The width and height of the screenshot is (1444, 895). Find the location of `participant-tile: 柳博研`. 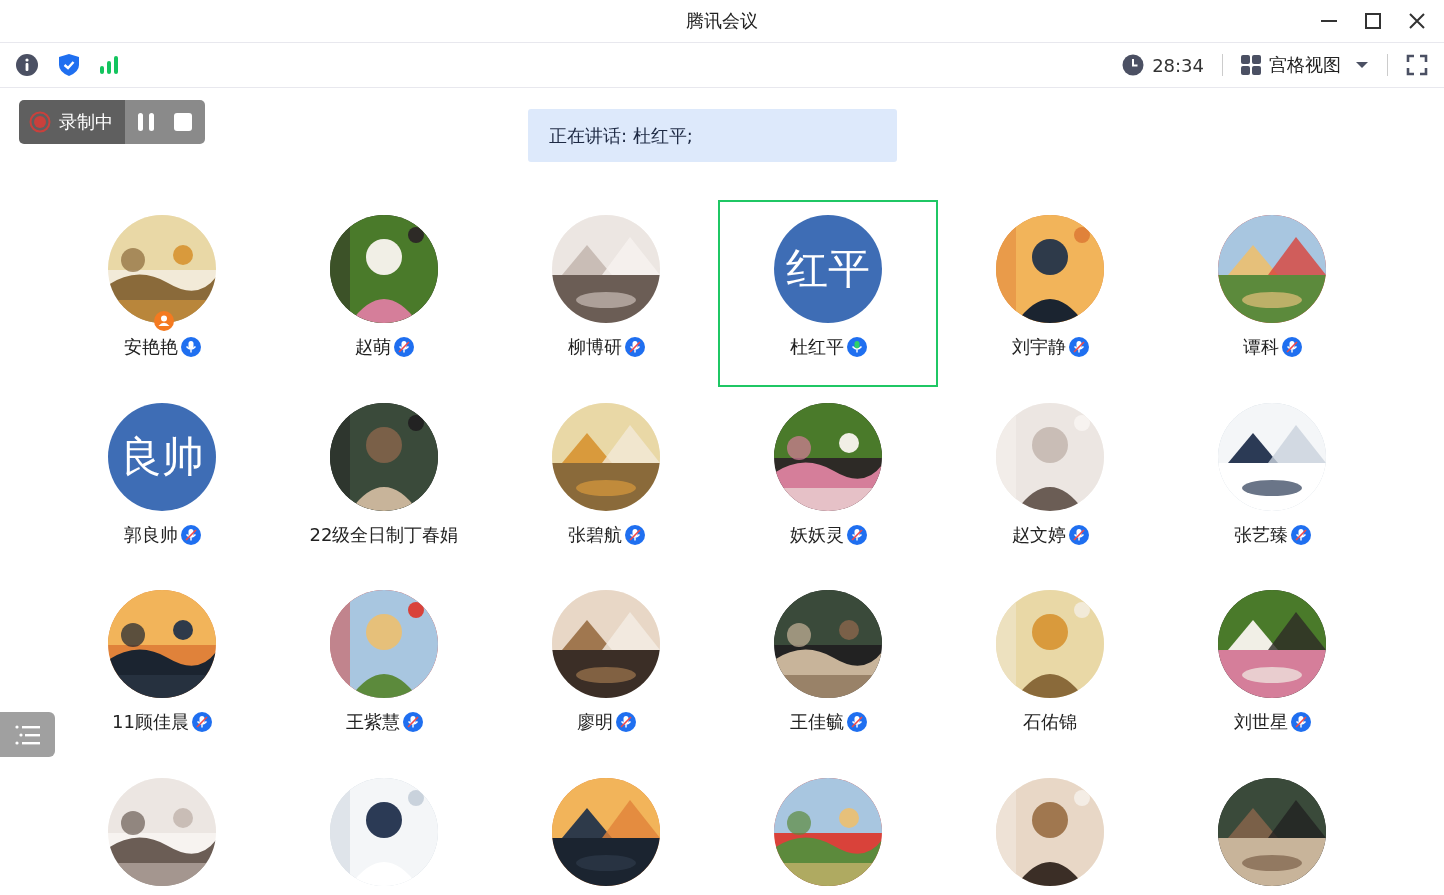

participant-tile: 柳博研 is located at coordinates (606, 293).